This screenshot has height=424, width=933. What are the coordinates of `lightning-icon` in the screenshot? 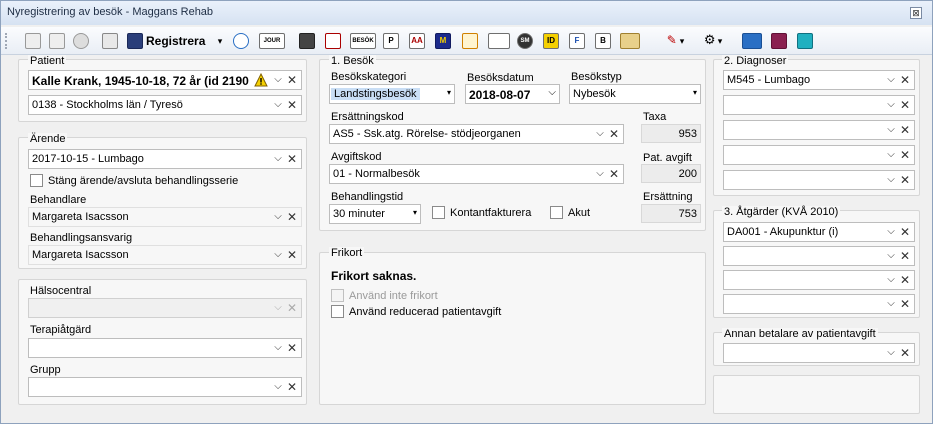 It's located at (470, 41).